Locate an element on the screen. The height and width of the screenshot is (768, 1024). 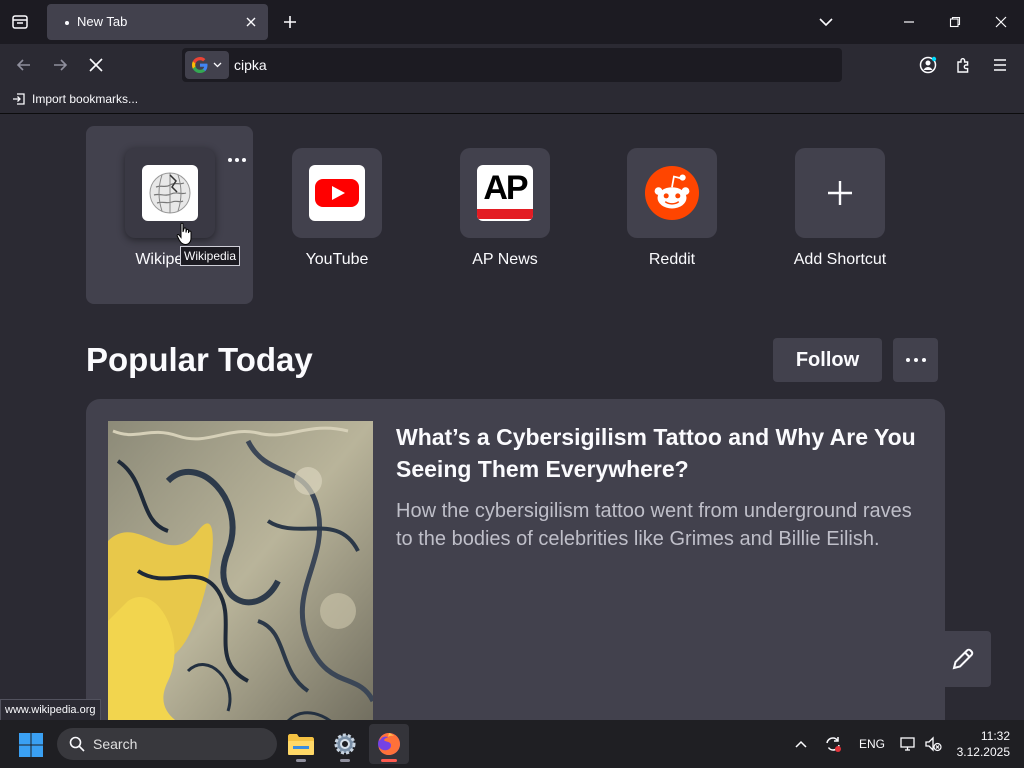
sync-icon is located at coordinates (833, 744).